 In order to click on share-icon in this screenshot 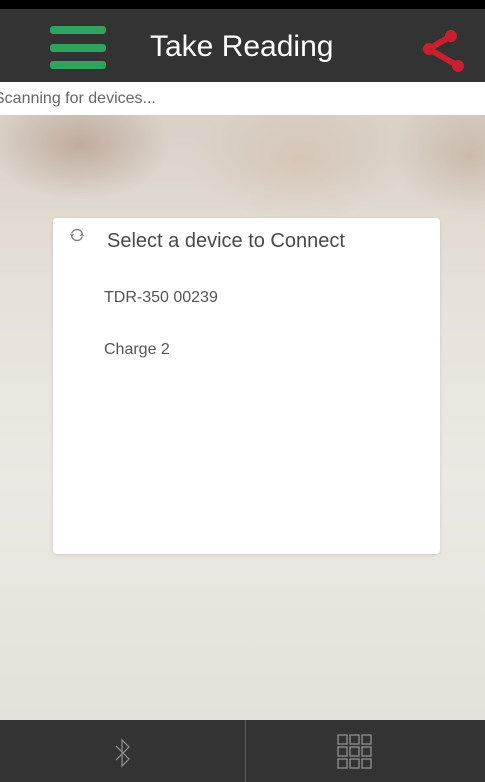, I will do `click(443, 51)`.